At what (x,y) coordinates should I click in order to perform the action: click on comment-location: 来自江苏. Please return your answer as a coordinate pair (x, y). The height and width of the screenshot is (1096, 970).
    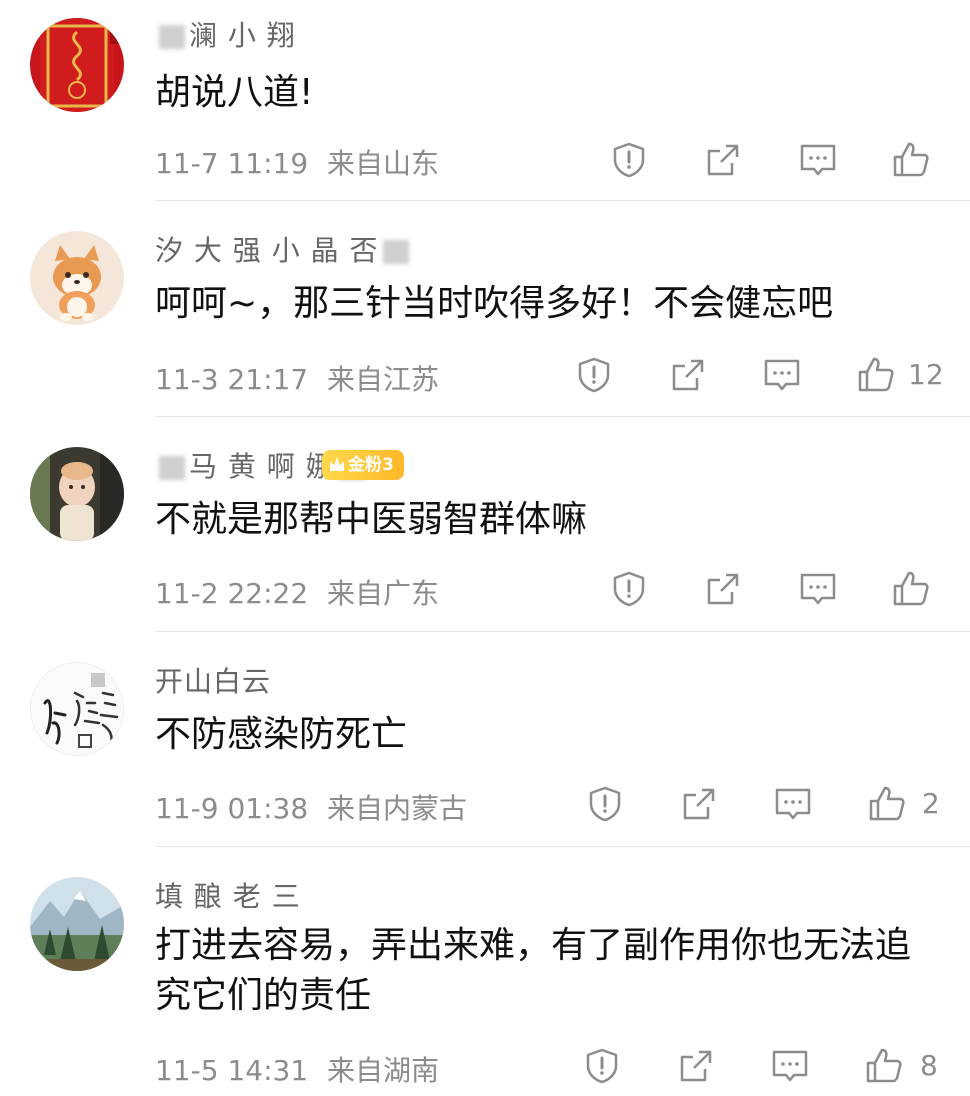
    Looking at the image, I should click on (383, 379).